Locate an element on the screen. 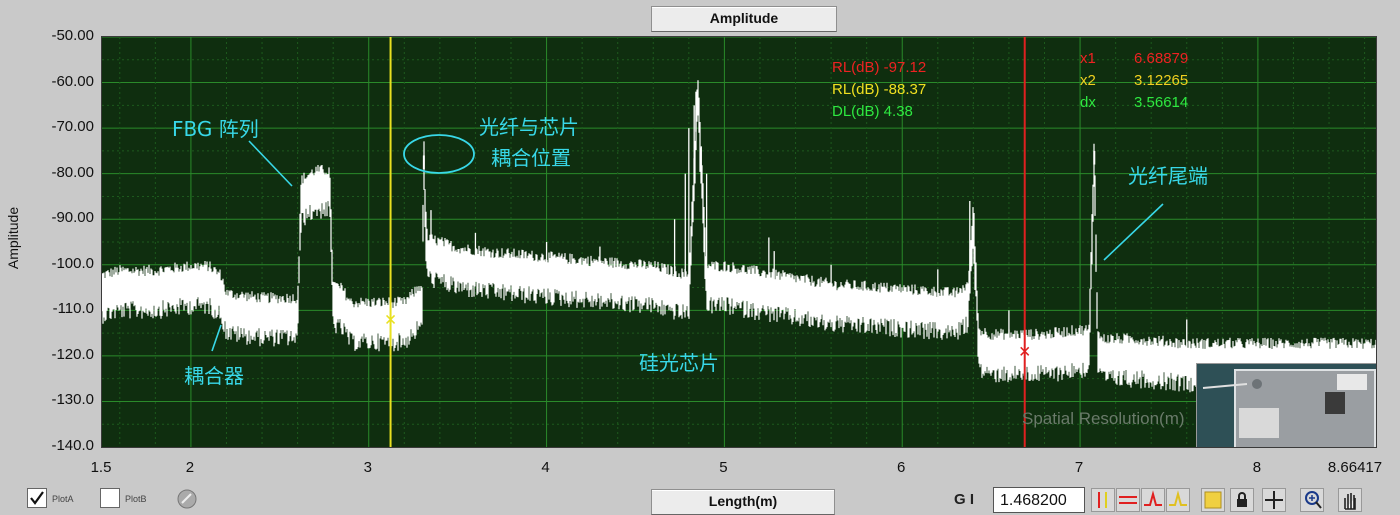  crosshair-tool-icon is located at coordinates (1274, 500).